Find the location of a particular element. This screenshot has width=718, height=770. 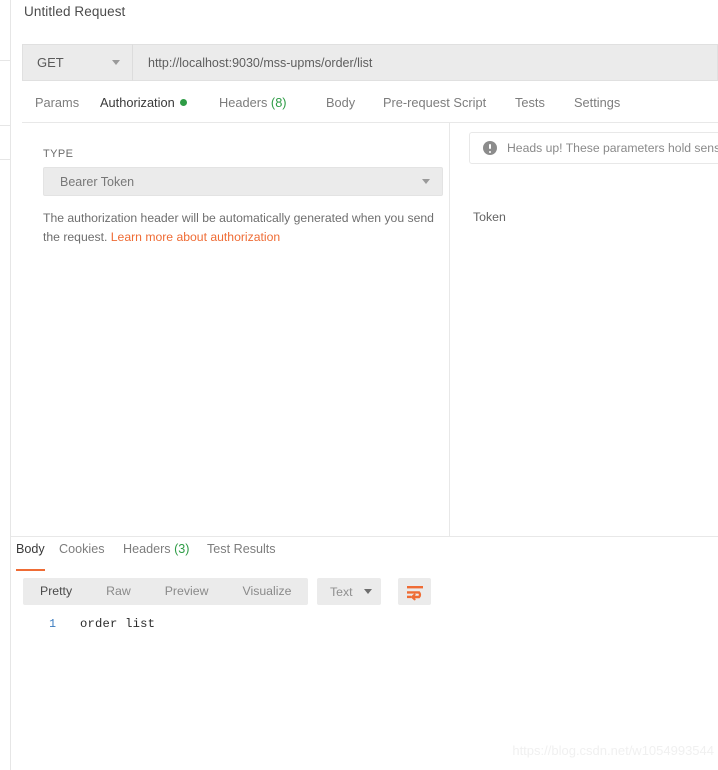

response-body-code: 1 order list is located at coordinates (370, 624).